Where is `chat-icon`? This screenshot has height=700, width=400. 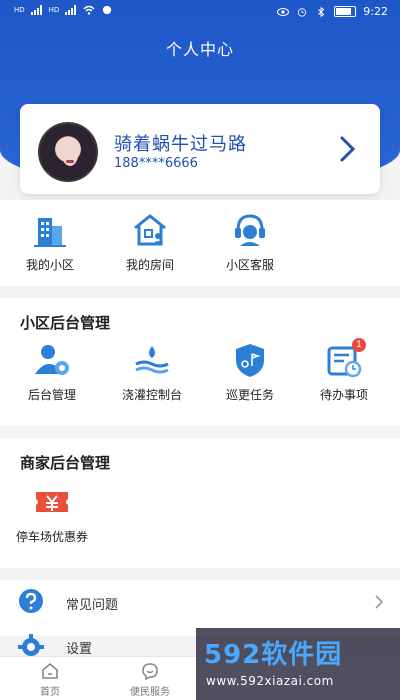
chat-icon is located at coordinates (107, 10).